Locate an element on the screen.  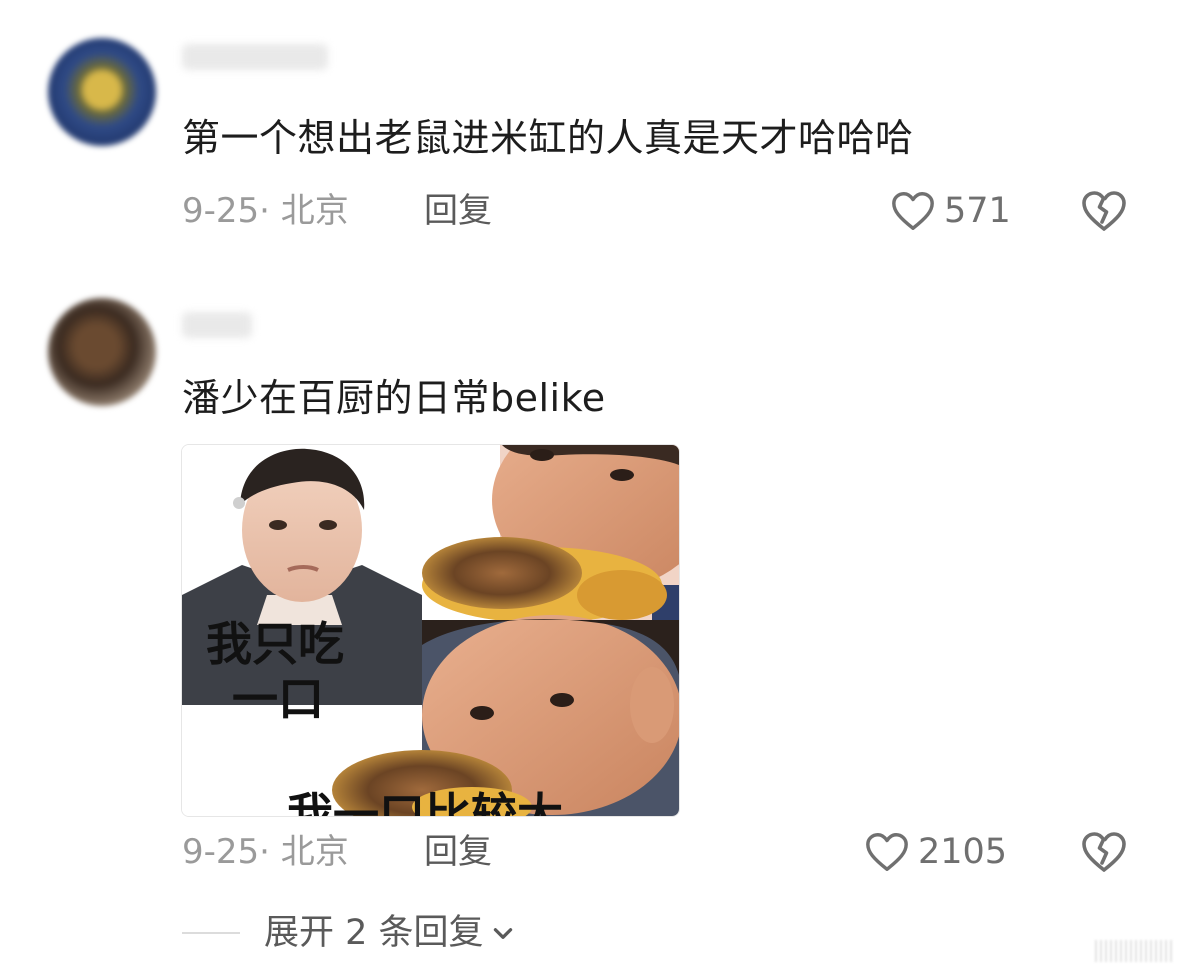
like-button: 571 is located at coordinates (950, 211).